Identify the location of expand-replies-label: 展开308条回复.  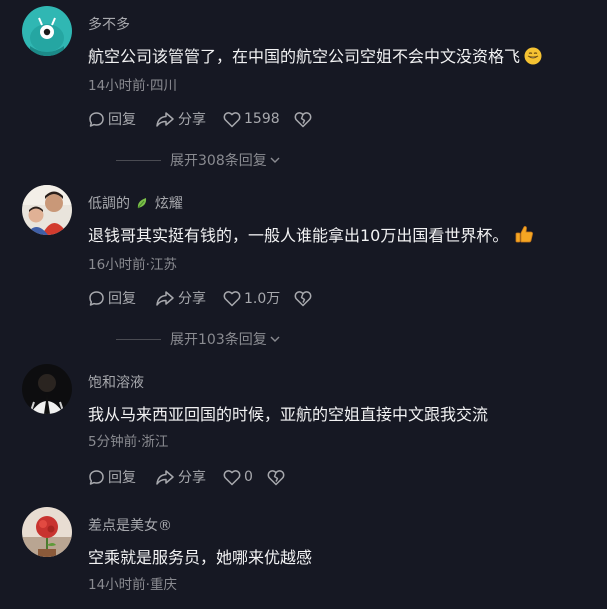
(218, 161).